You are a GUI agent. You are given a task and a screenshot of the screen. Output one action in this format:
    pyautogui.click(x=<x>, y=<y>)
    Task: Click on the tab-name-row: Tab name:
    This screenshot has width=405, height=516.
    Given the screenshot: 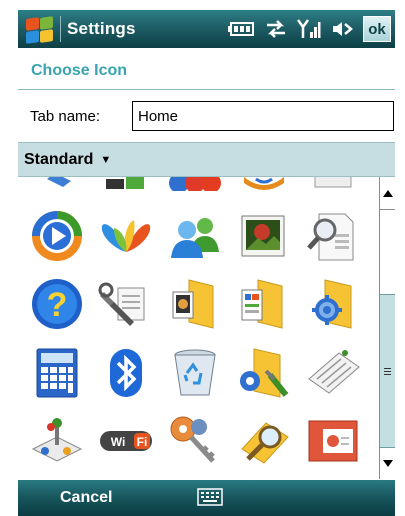 What is the action you would take?
    pyautogui.click(x=206, y=116)
    